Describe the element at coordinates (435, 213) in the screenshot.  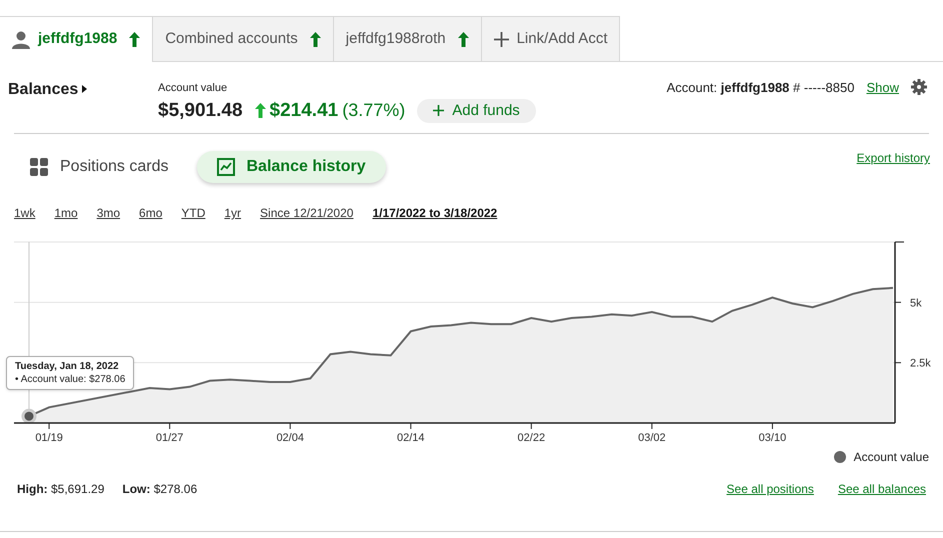
I see `period-link: 1/17/2022 to 3/18/2022` at that location.